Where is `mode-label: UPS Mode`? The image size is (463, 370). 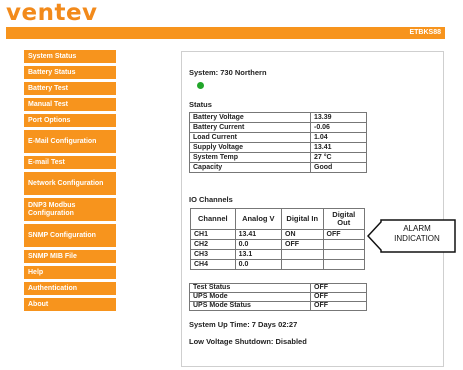 mode-label: UPS Mode is located at coordinates (250, 297).